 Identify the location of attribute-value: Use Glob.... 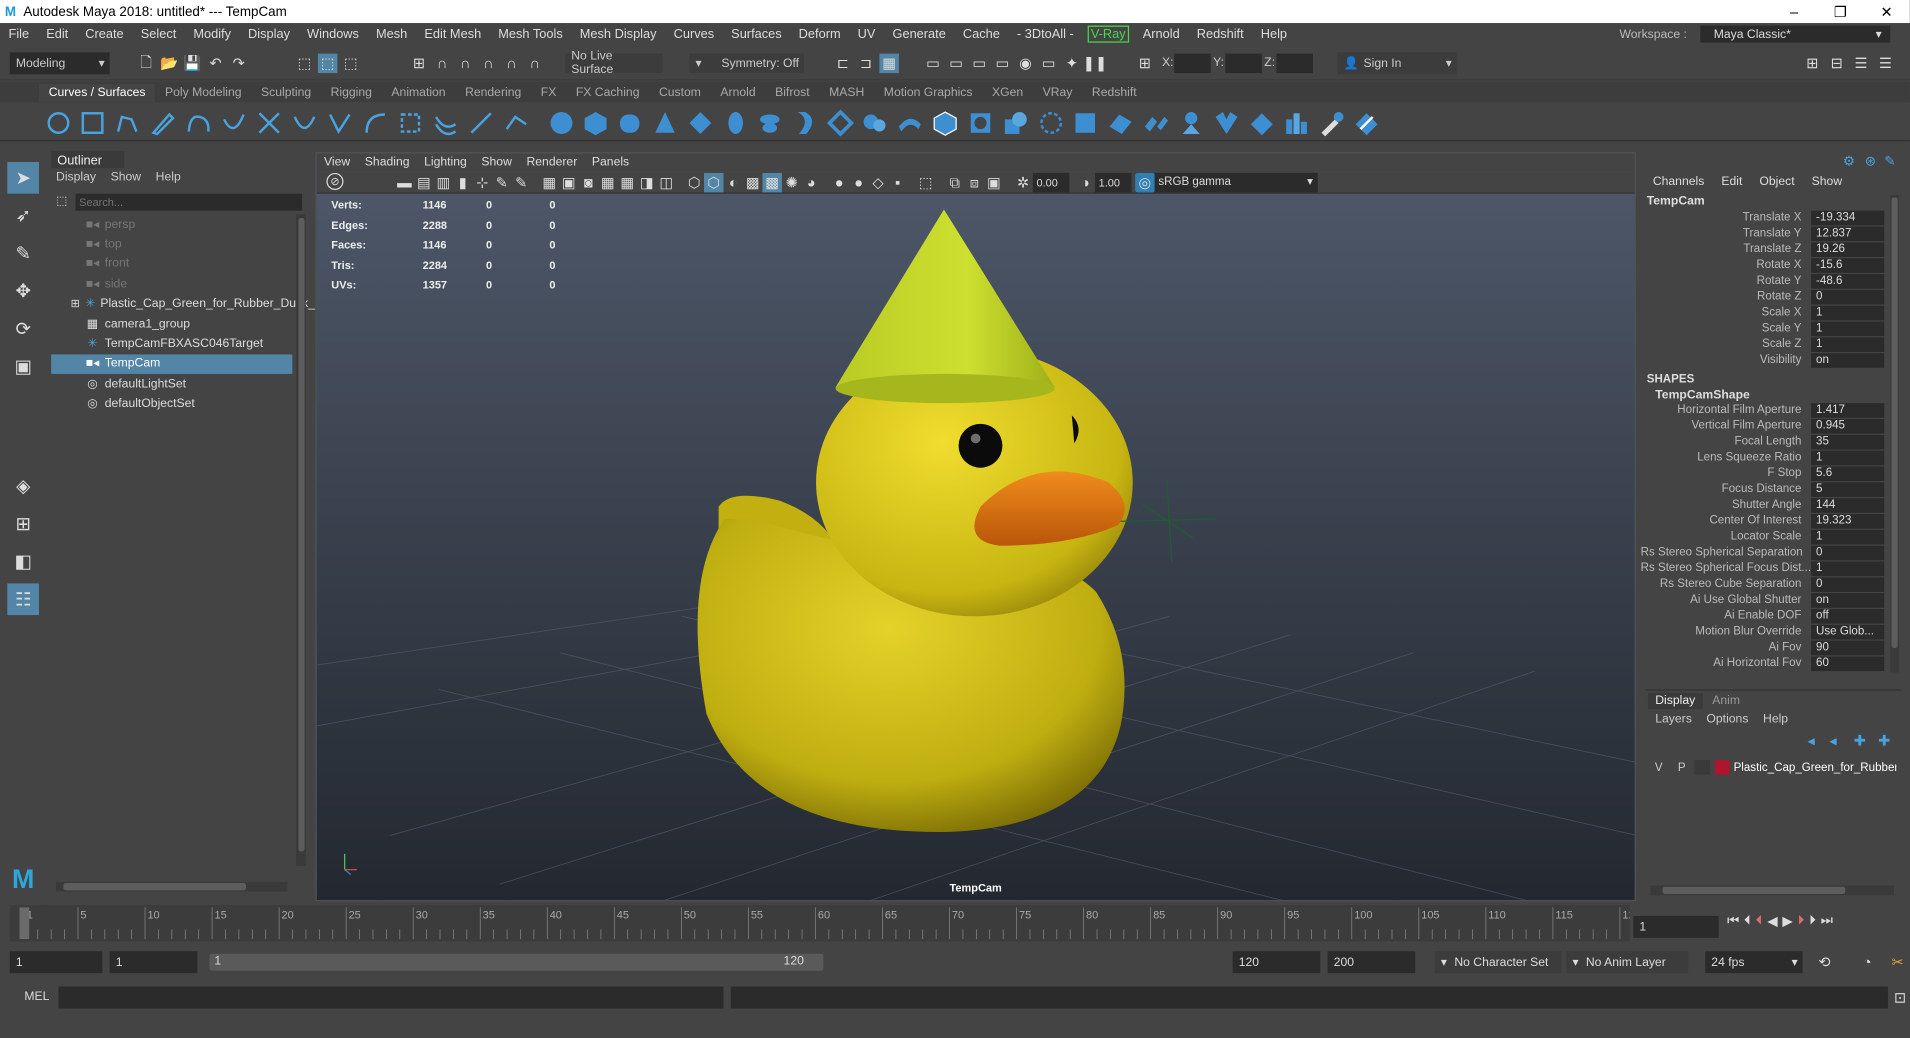
(1848, 631).